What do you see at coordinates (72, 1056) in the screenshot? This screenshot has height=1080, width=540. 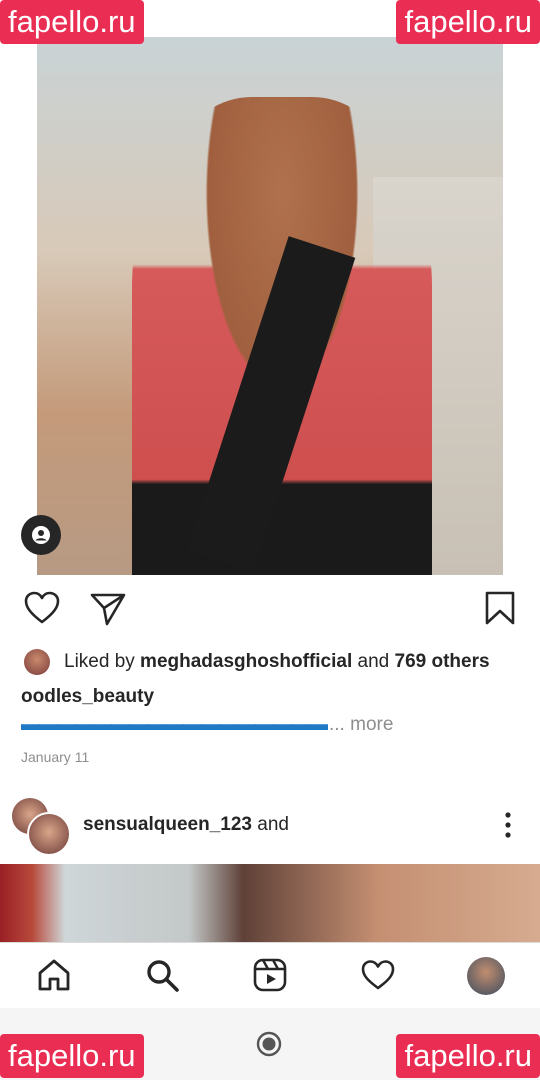 I see `watermark-bottom-left: fapello.ru` at bounding box center [72, 1056].